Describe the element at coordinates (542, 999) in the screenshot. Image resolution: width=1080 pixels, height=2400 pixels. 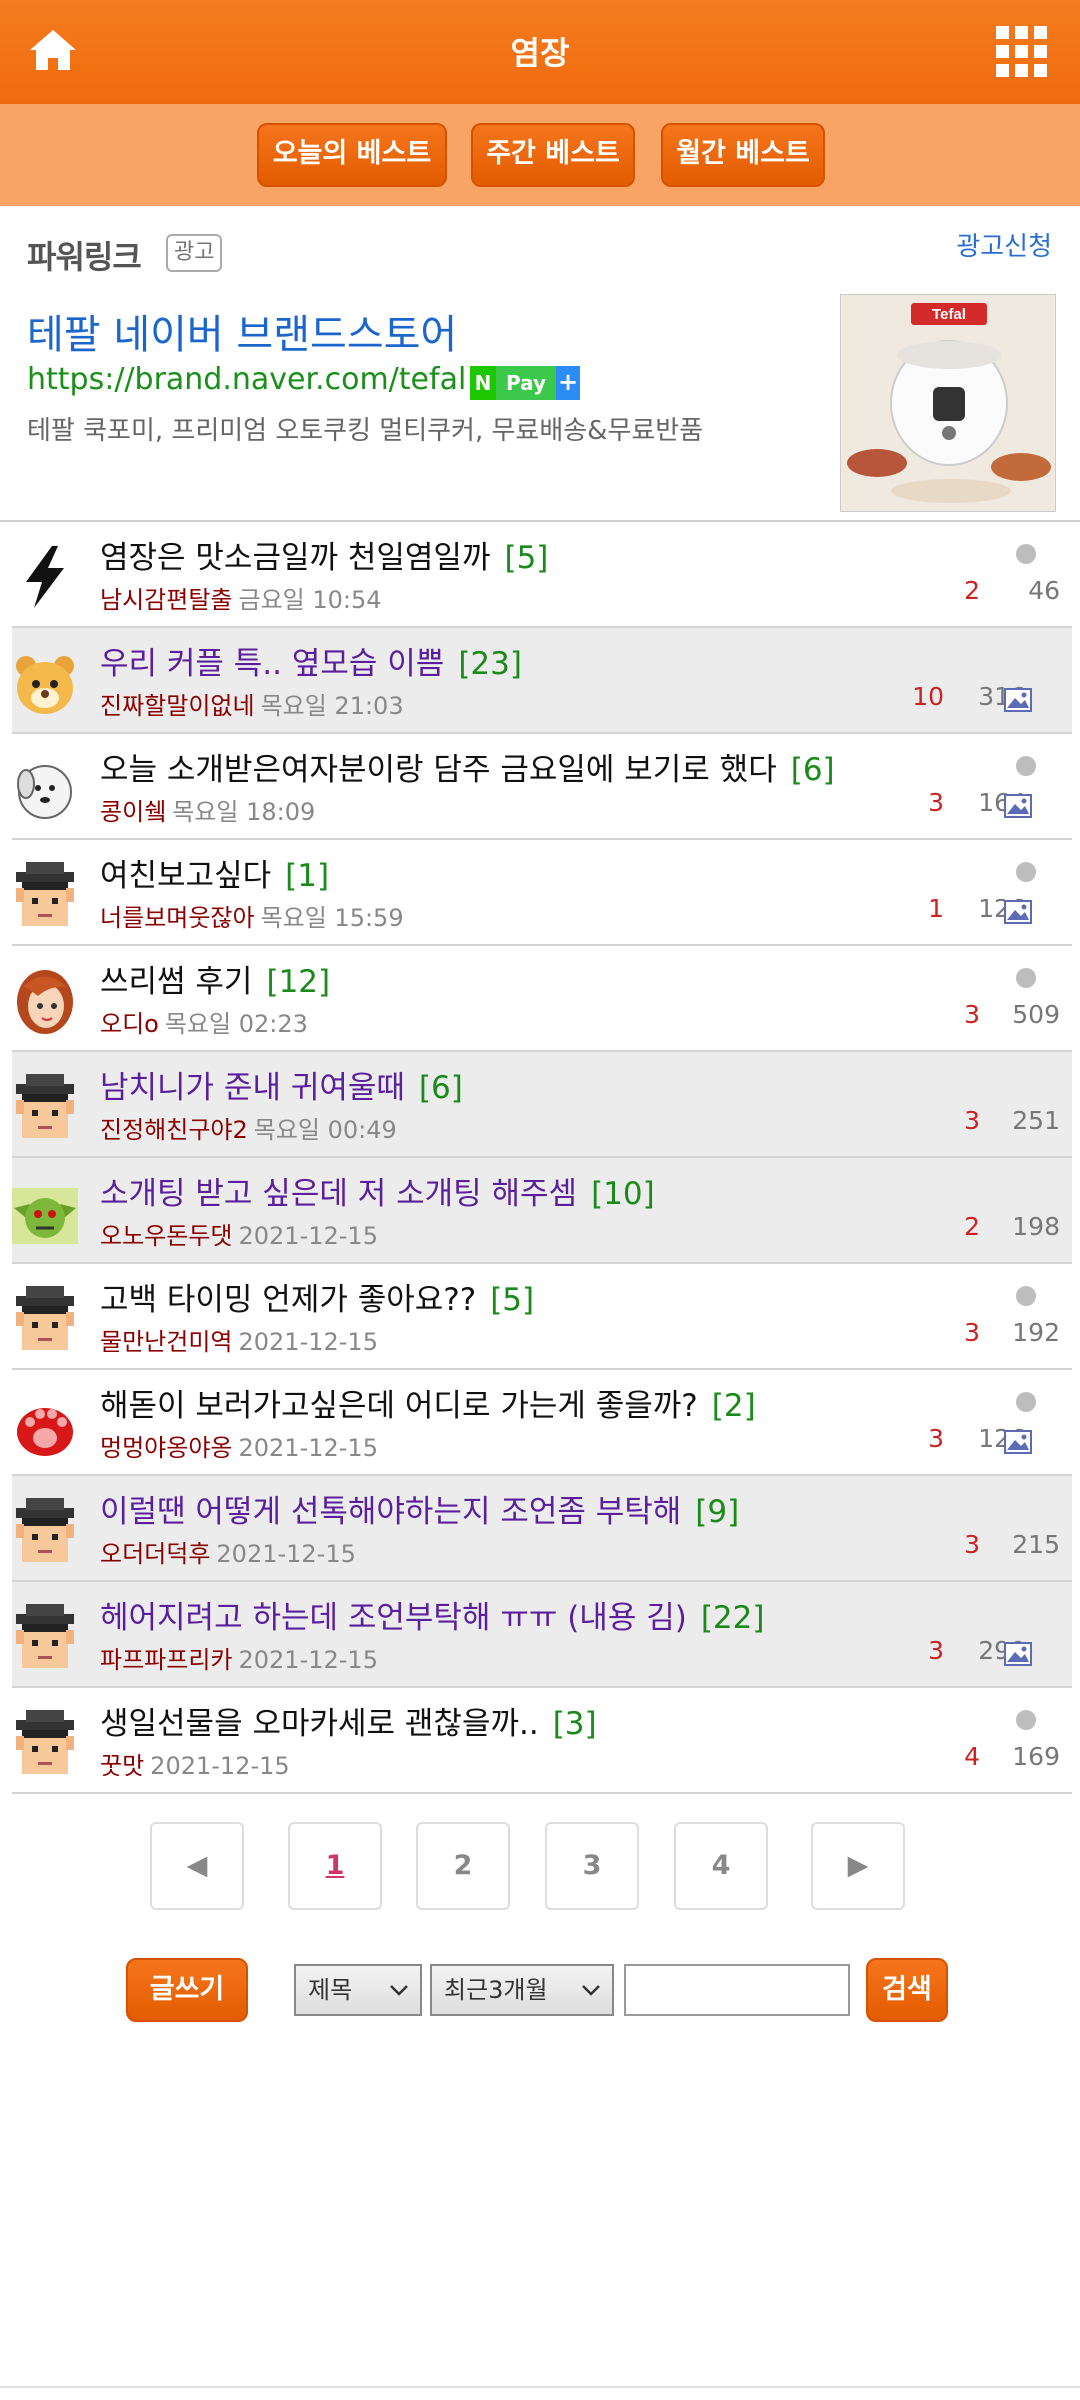
I see `post-row: 쓰리썸 후기 [12] 오디o 목요일 02:23 3 509` at that location.